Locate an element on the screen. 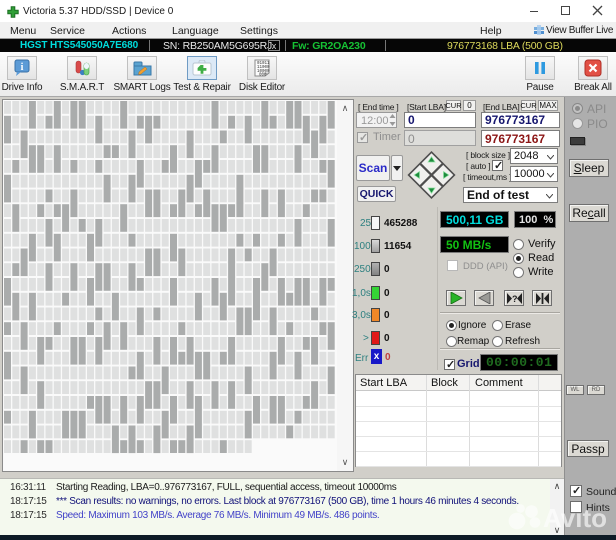 This screenshot has height=540, width=616. svg-text: Avito is located at coordinates (575, 518).